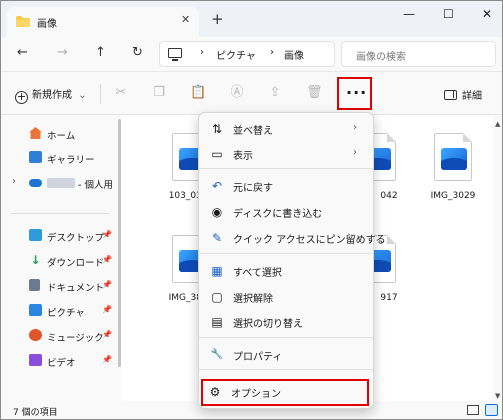  What do you see at coordinates (286, 271) in the screenshot?
I see `menu-item-select-all: ▦ すべて選択` at bounding box center [286, 271].